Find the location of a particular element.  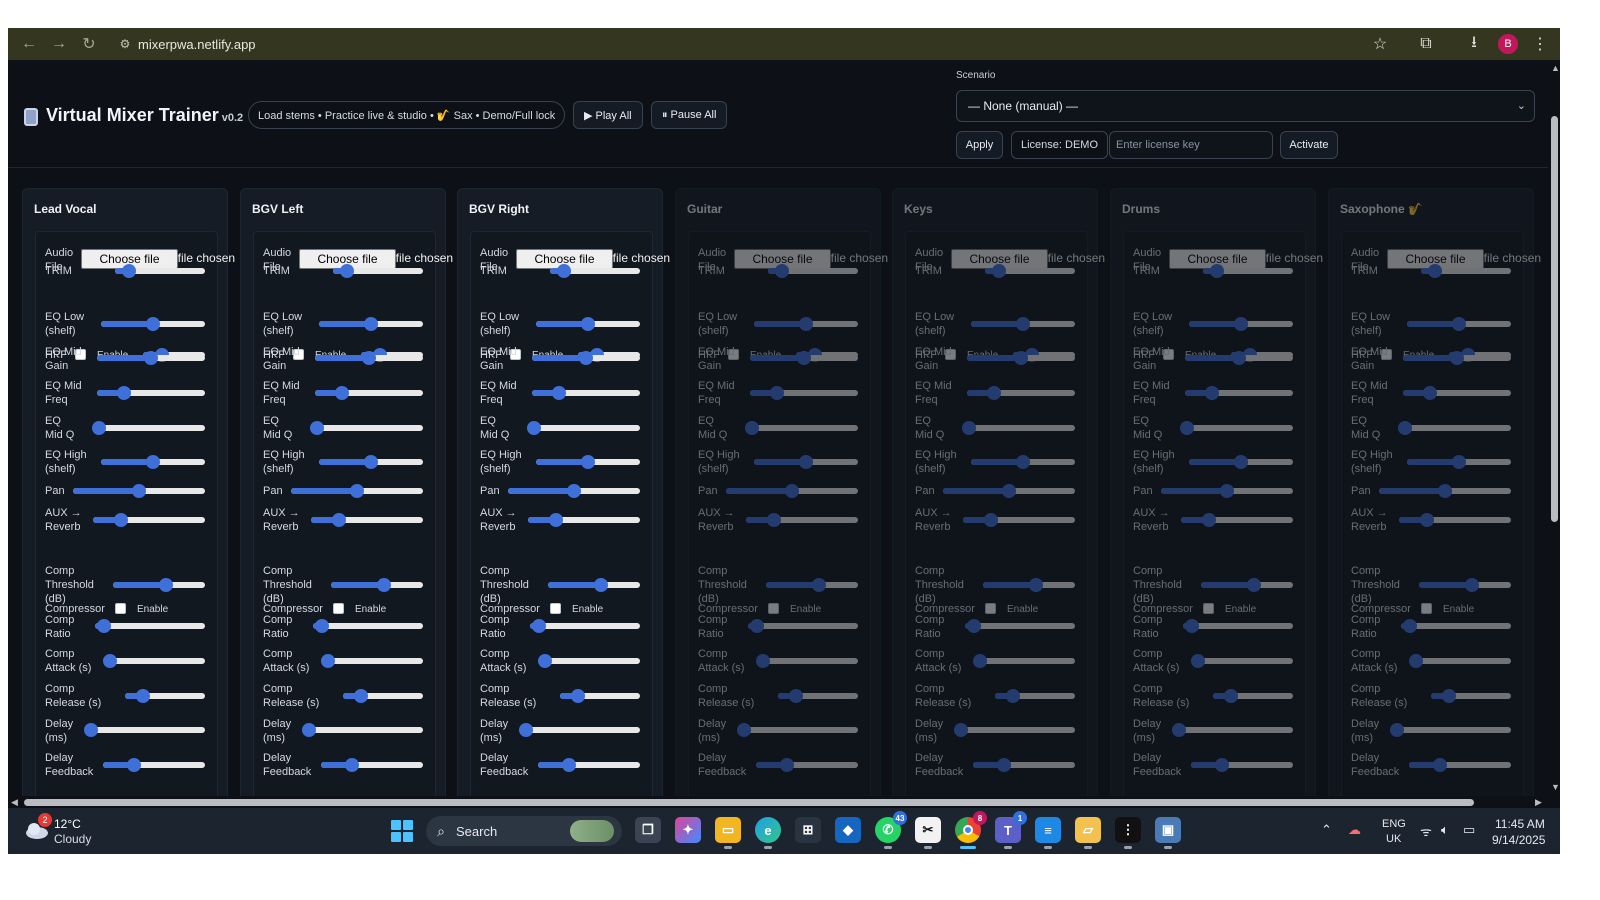

activate-button: Activate is located at coordinates (1309, 145).